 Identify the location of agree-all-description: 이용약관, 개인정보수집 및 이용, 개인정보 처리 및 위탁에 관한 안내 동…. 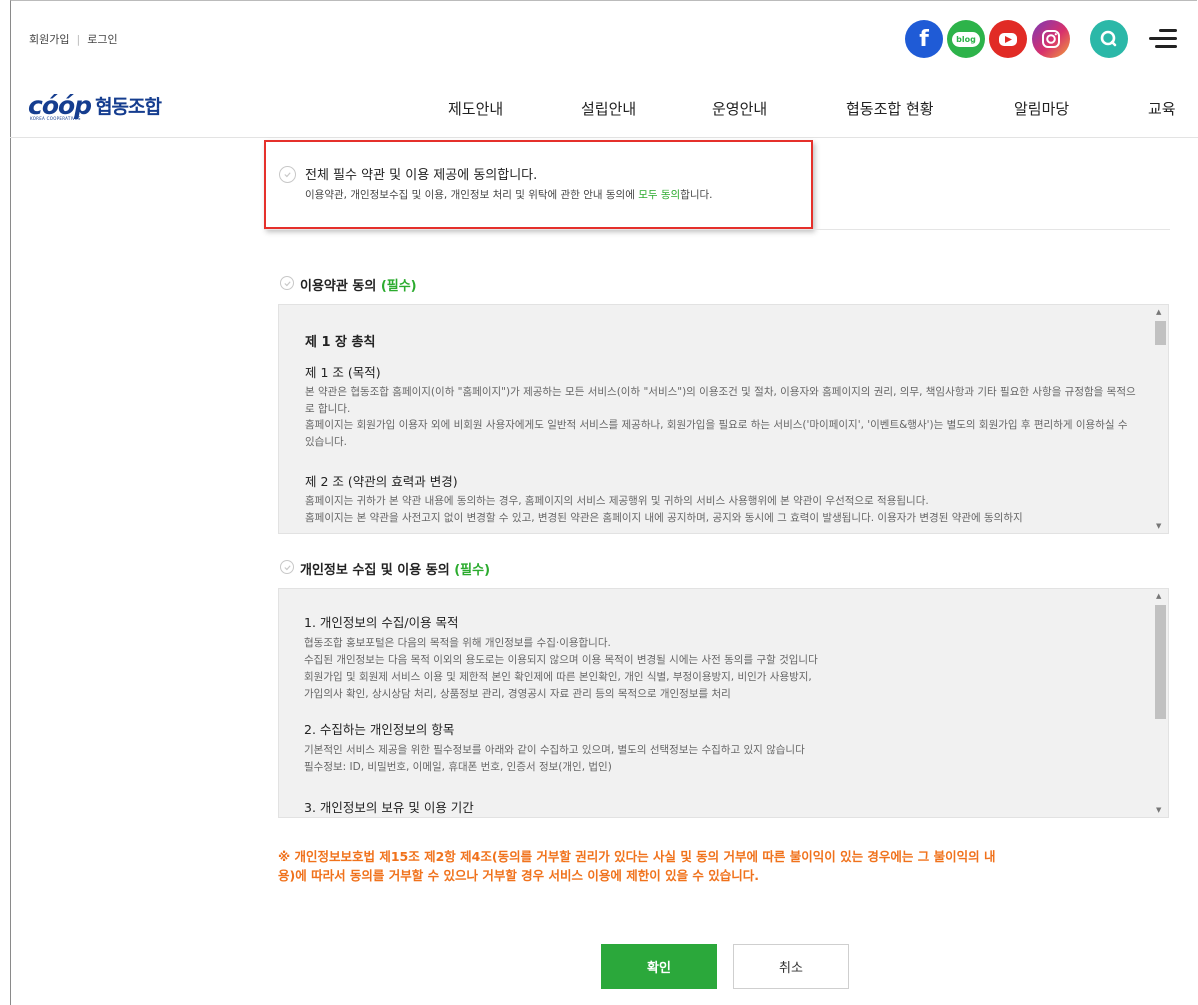
(509, 195).